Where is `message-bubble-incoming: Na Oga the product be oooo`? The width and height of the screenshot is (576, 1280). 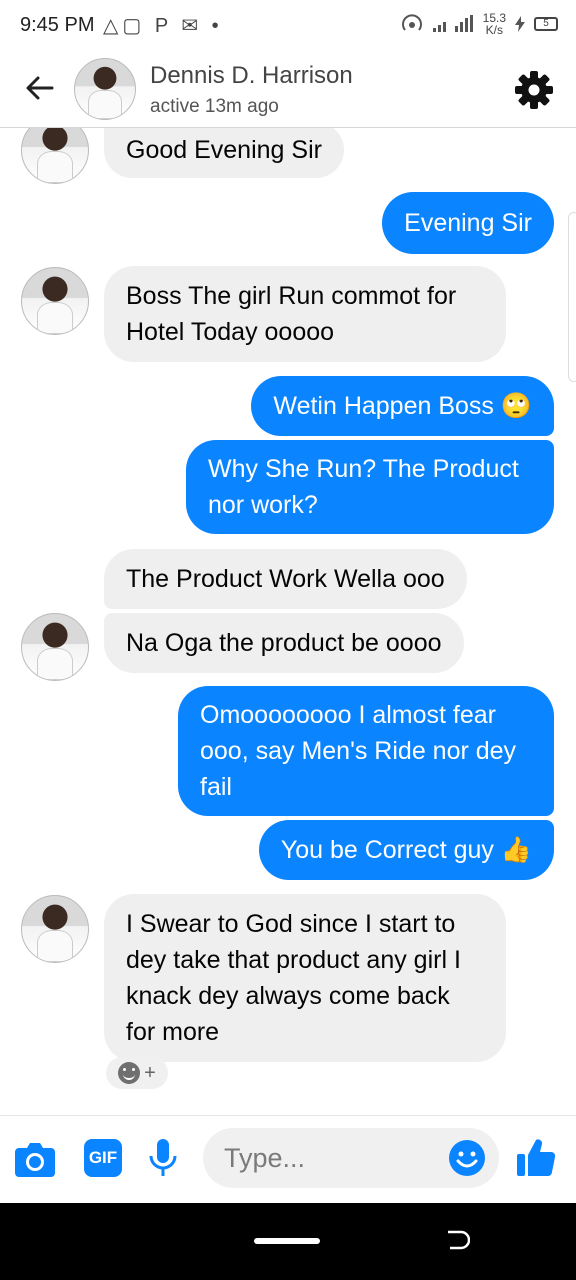 message-bubble-incoming: Na Oga the product be oooo is located at coordinates (284, 643).